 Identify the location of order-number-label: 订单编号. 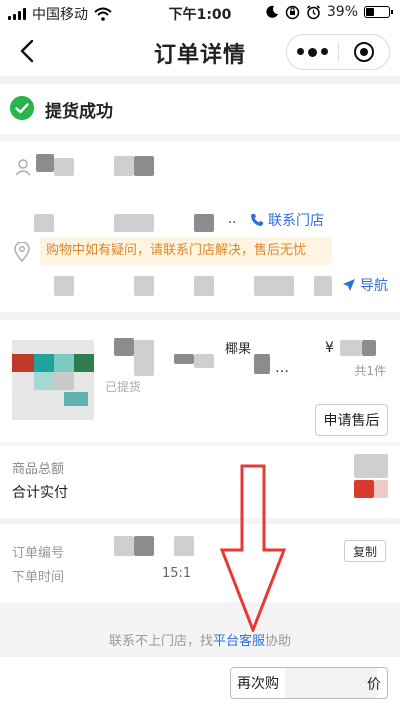
(38, 553).